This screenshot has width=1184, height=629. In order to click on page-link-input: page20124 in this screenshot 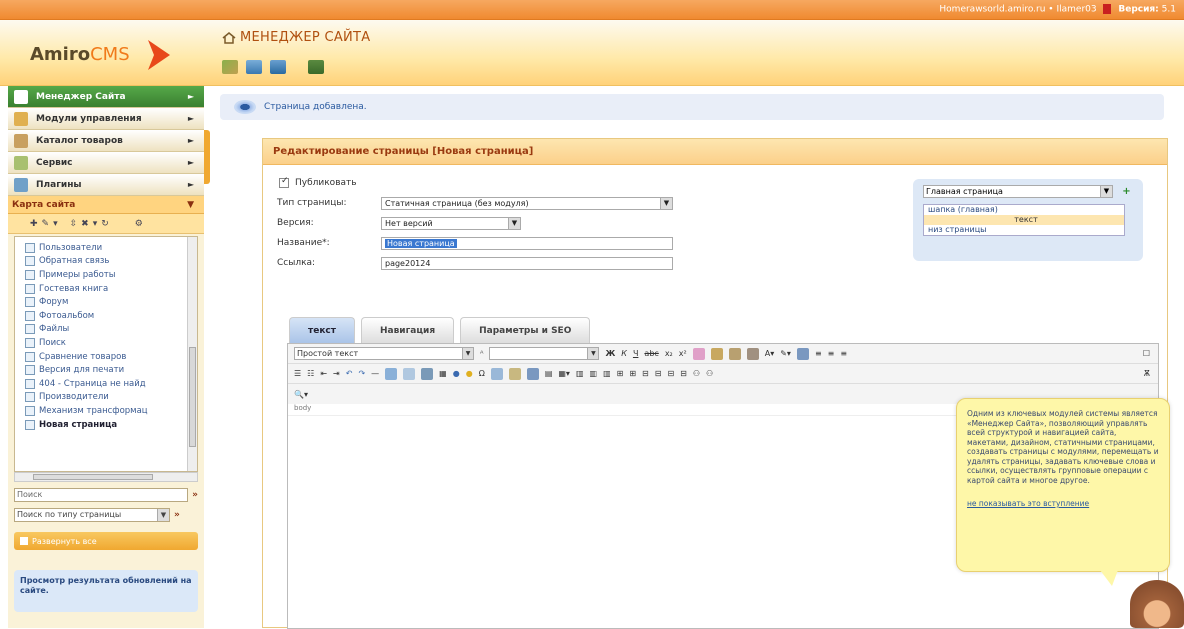, I will do `click(527, 263)`.